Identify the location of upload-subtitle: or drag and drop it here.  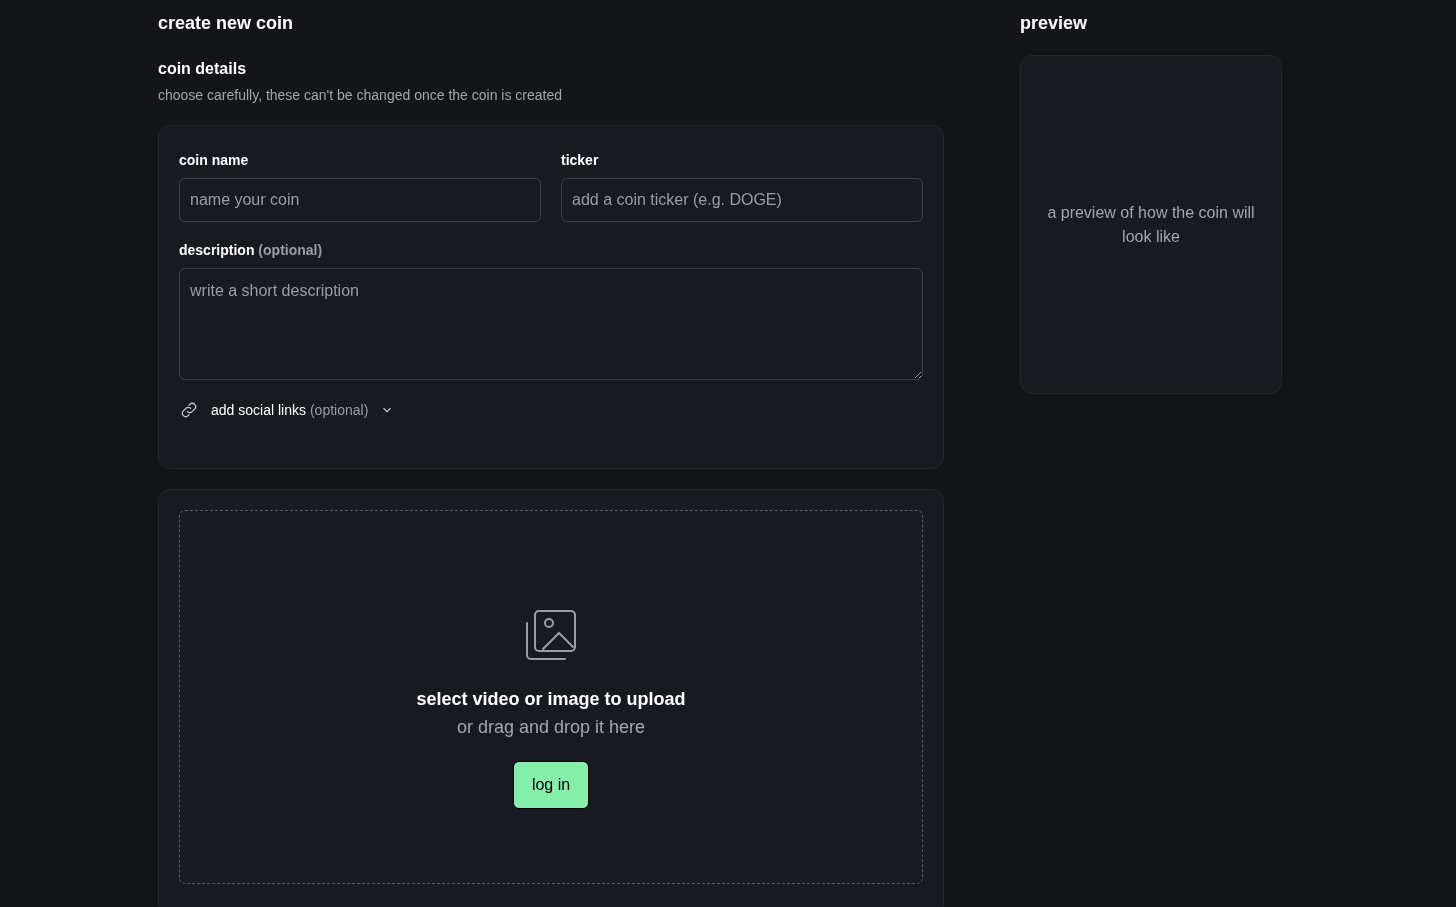
(551, 727).